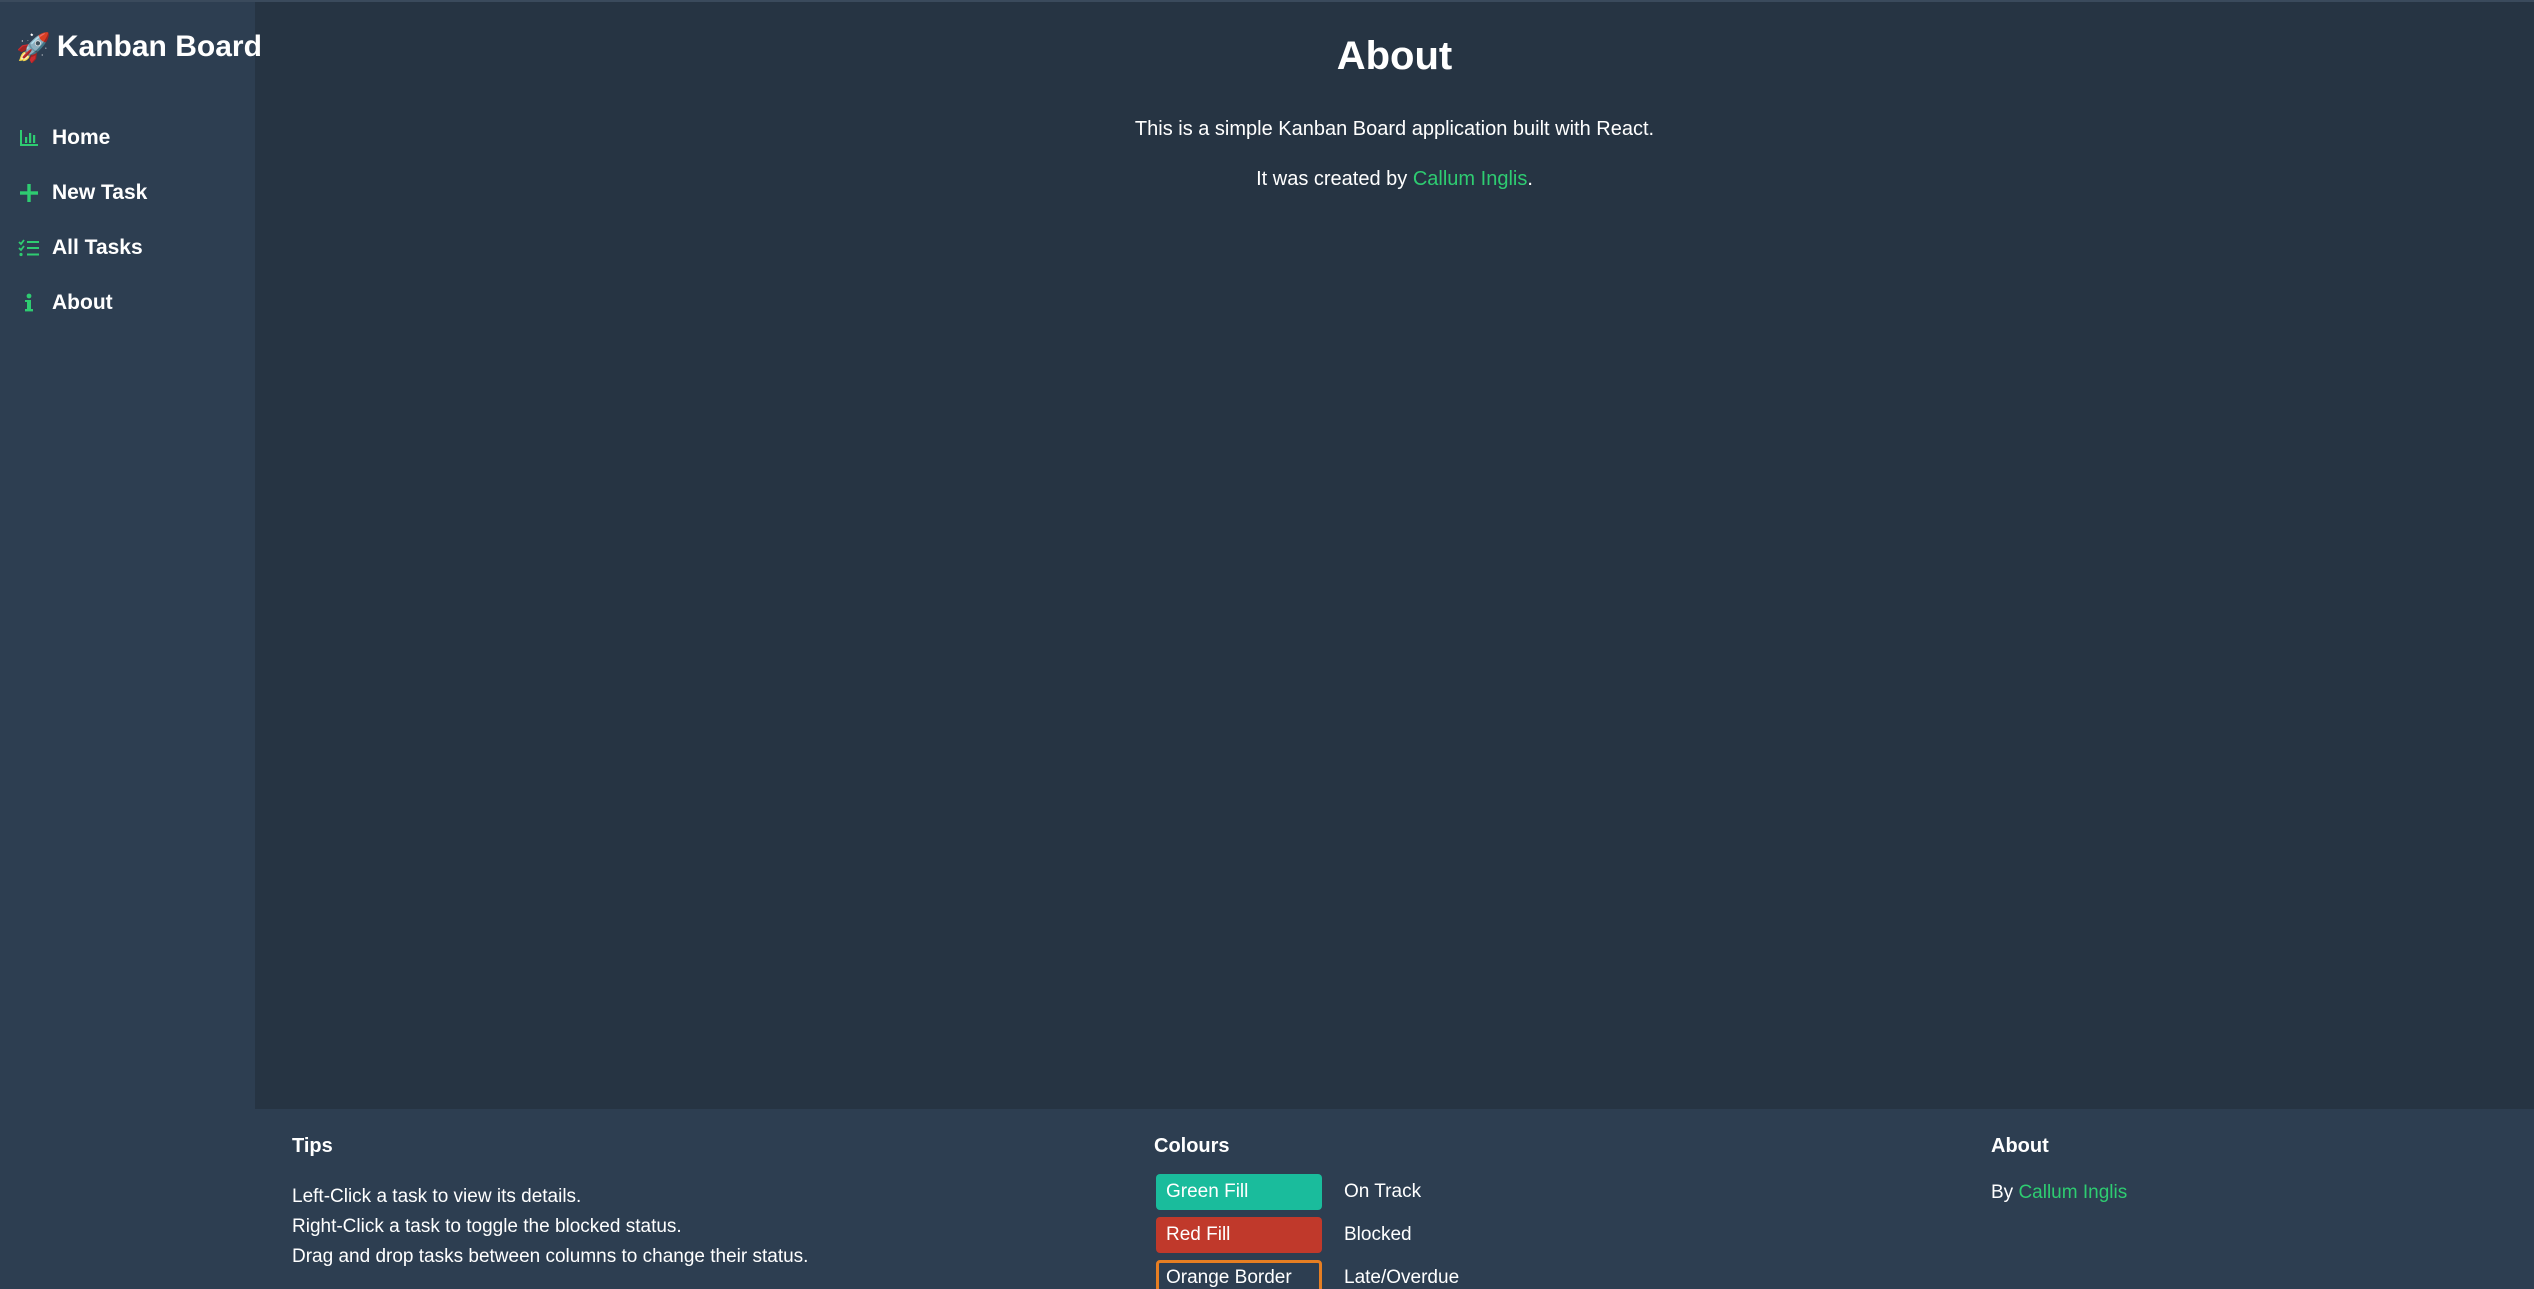 The width and height of the screenshot is (2534, 1289). What do you see at coordinates (1239, 1191) in the screenshot?
I see `green-fill-swatch: Green Fill` at bounding box center [1239, 1191].